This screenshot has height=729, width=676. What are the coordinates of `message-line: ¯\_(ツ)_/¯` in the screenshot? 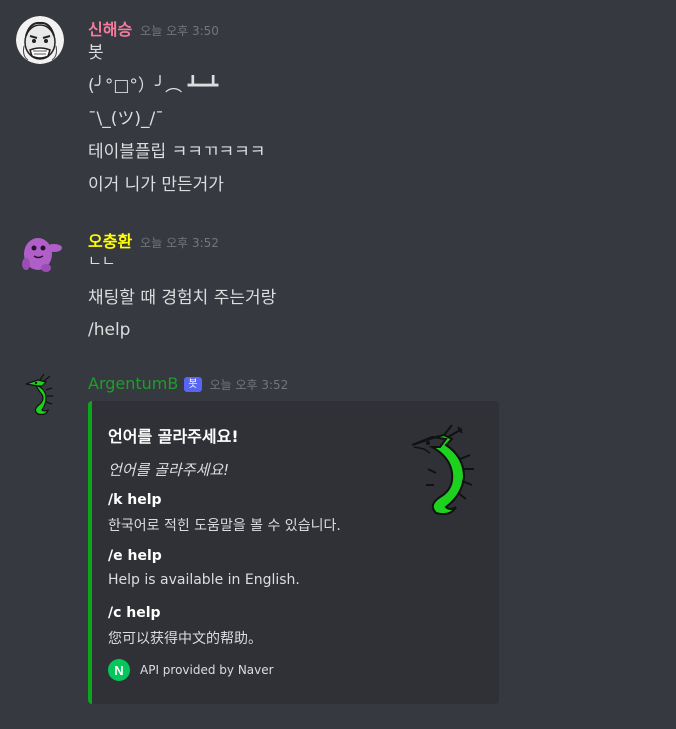 It's located at (126, 119).